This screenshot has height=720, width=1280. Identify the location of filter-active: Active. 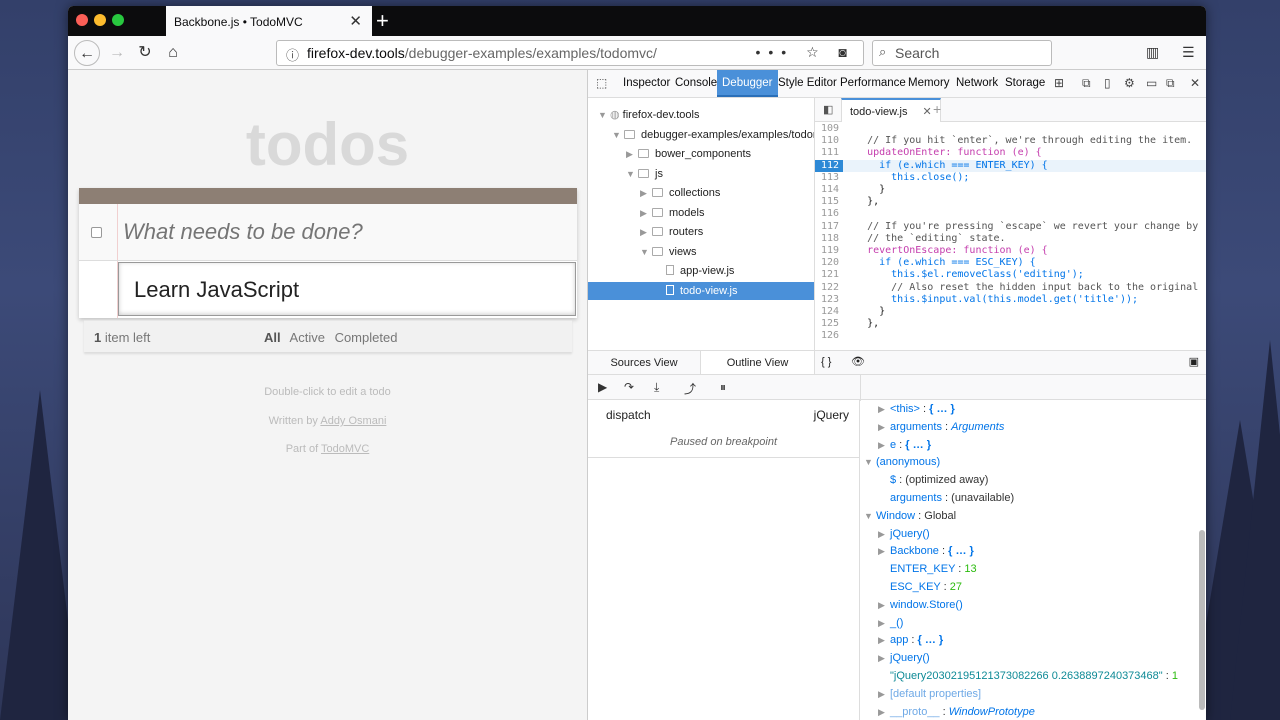
(307, 337).